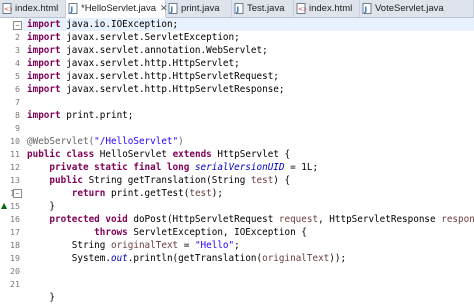 The width and height of the screenshot is (474, 304). I want to click on code-line: String originalText = "Hello";, so click(133, 245).